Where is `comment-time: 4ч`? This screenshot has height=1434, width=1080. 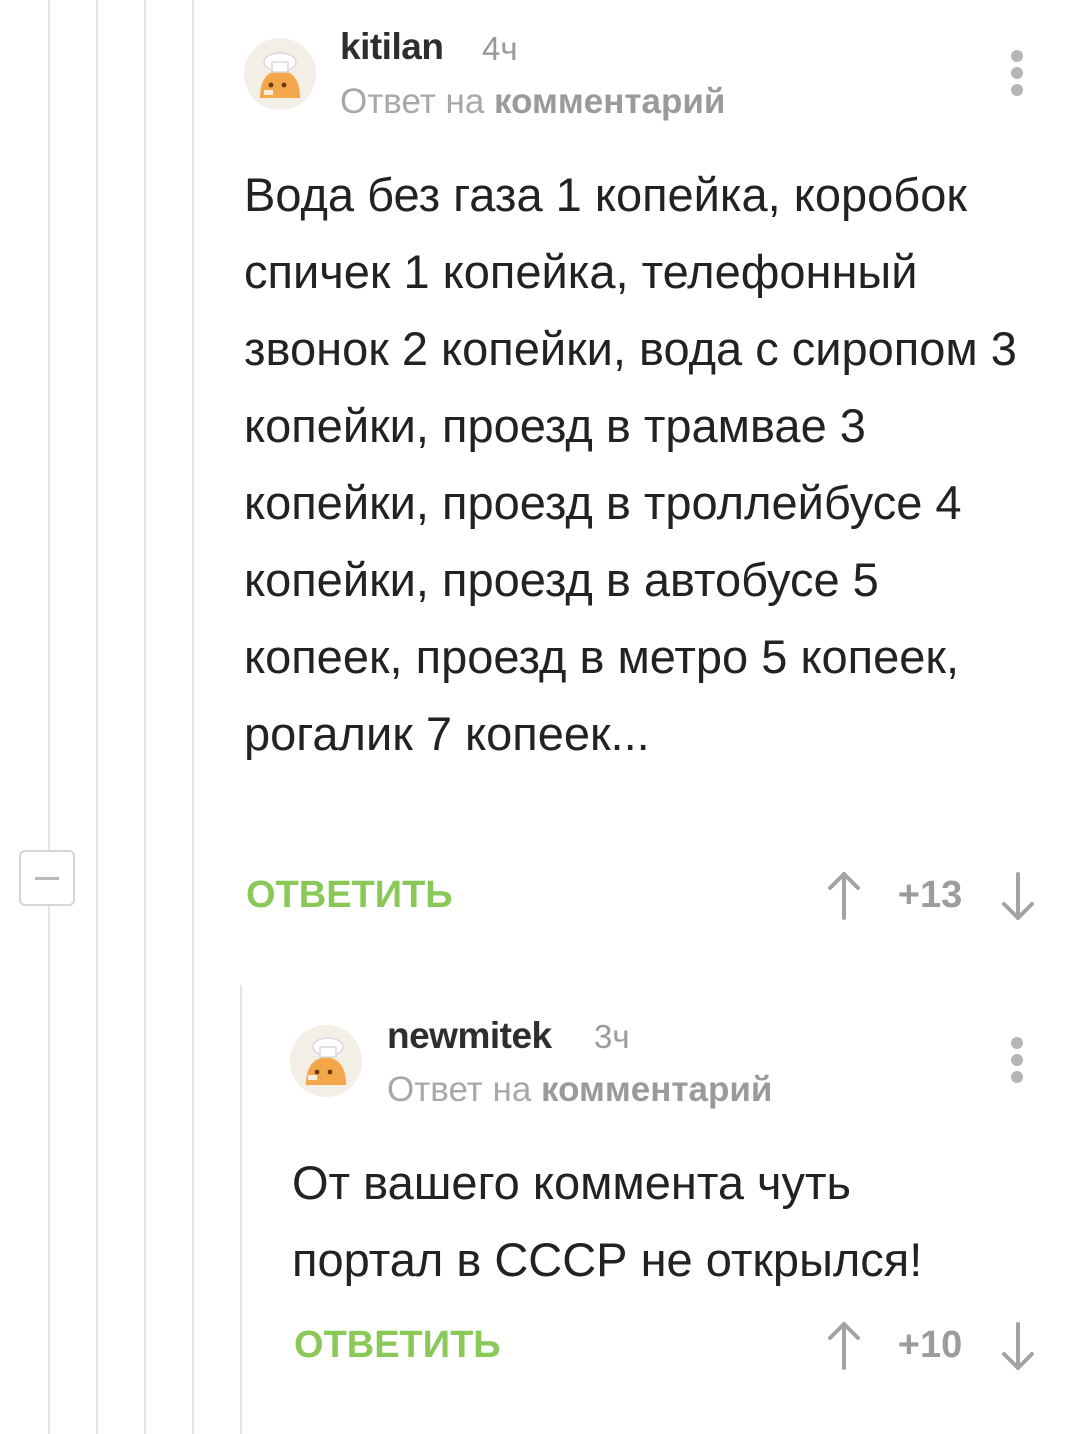
comment-time: 4ч is located at coordinates (500, 48).